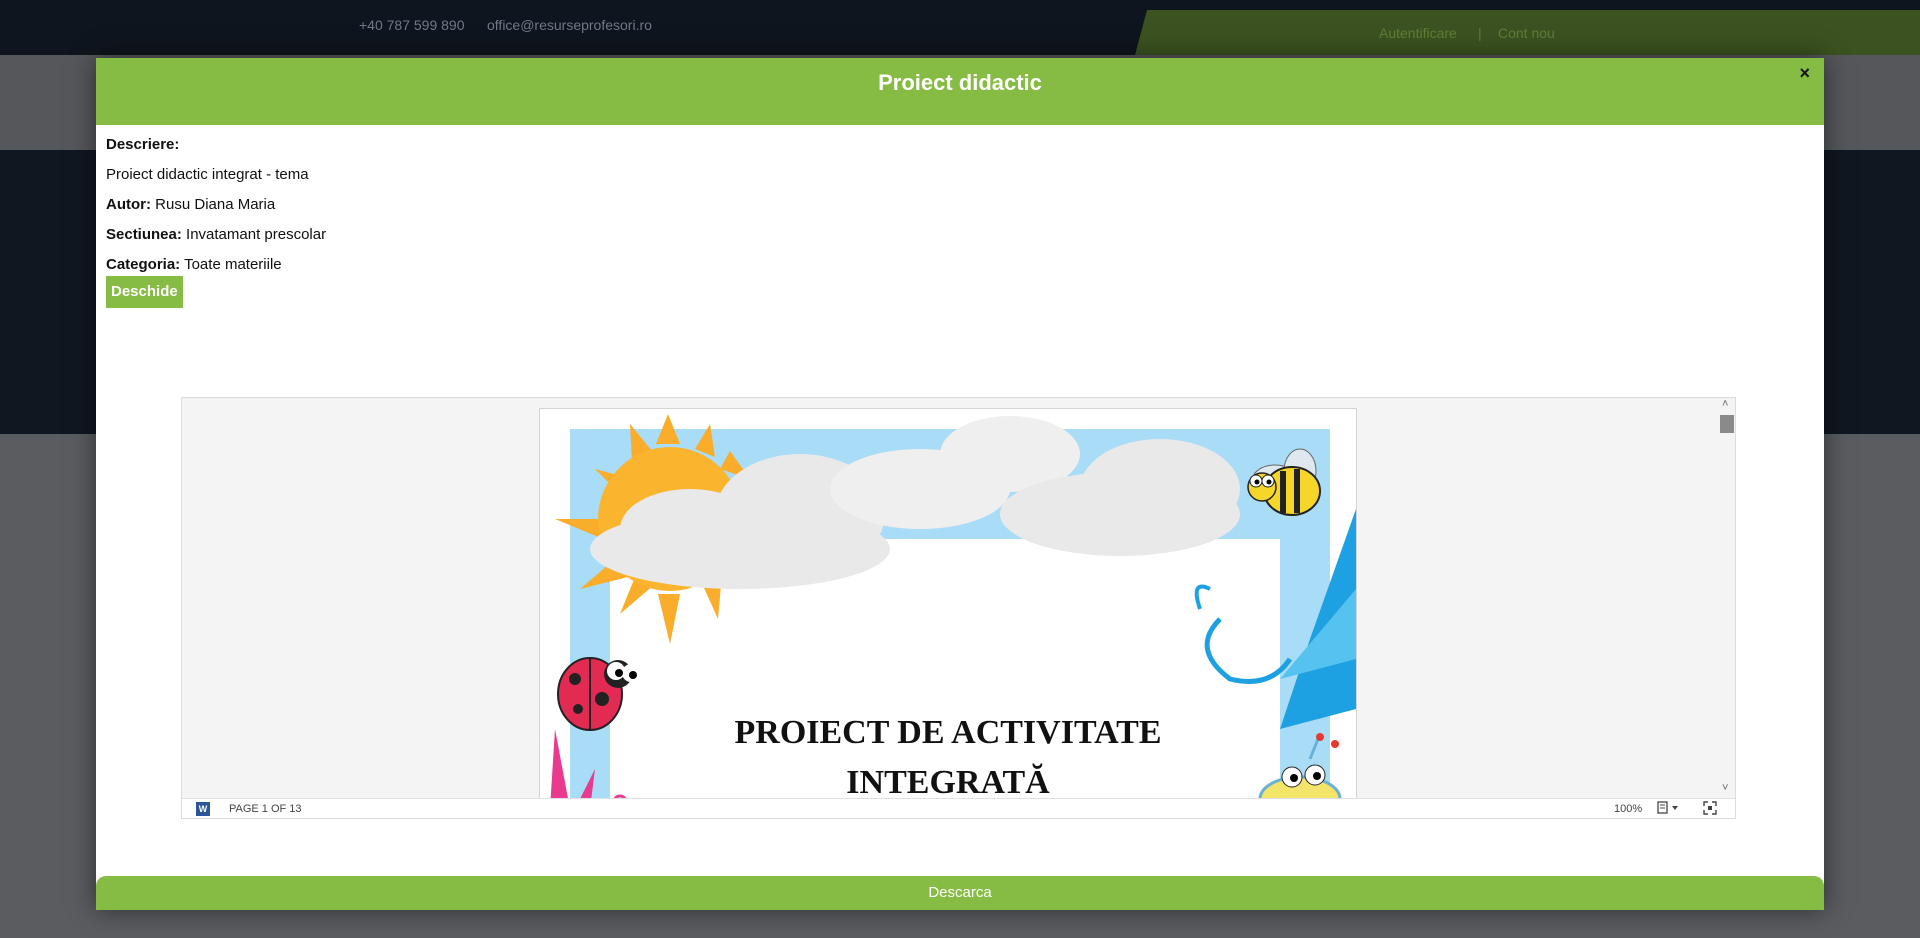 Image resolution: width=1920 pixels, height=938 pixels. I want to click on section-value: Invatamant prescolar, so click(256, 234).